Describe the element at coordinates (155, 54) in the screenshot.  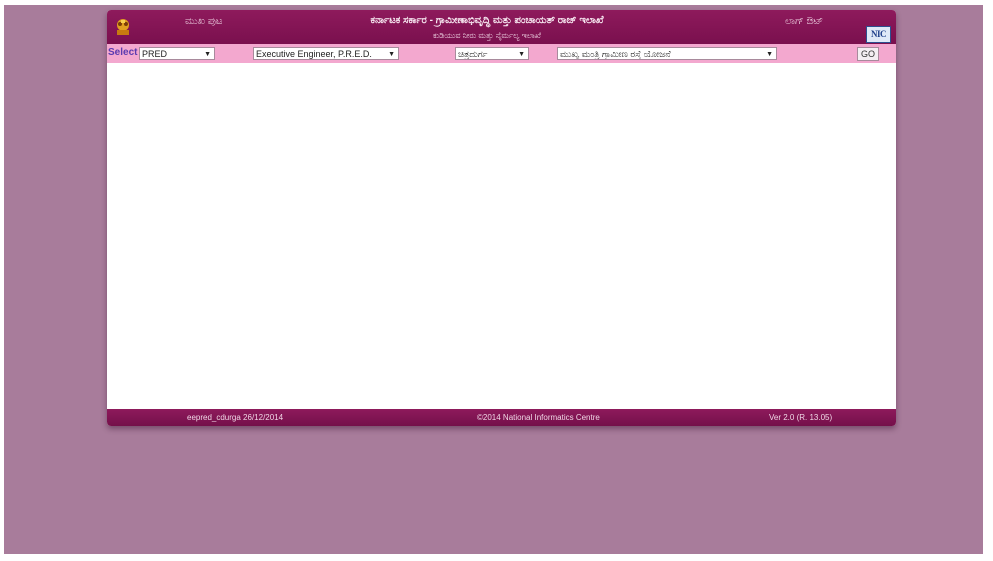
I see `department-select-value: PRED` at that location.